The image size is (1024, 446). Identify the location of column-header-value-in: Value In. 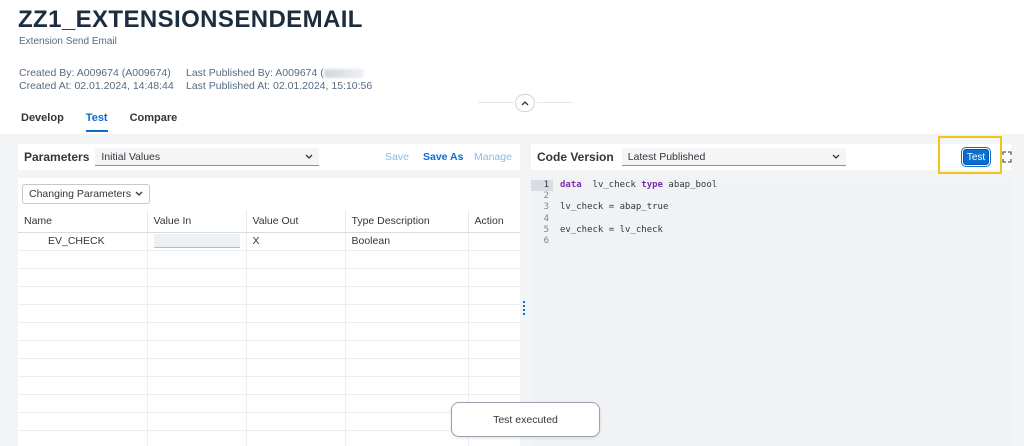
(197, 221).